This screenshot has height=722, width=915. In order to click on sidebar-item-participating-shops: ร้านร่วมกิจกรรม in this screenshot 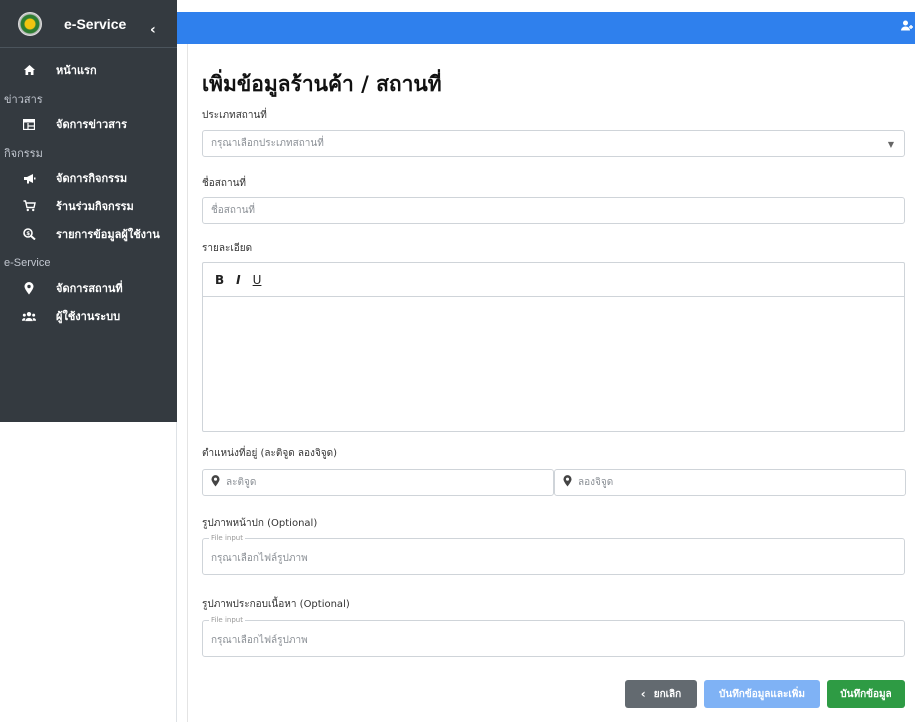, I will do `click(88, 206)`.